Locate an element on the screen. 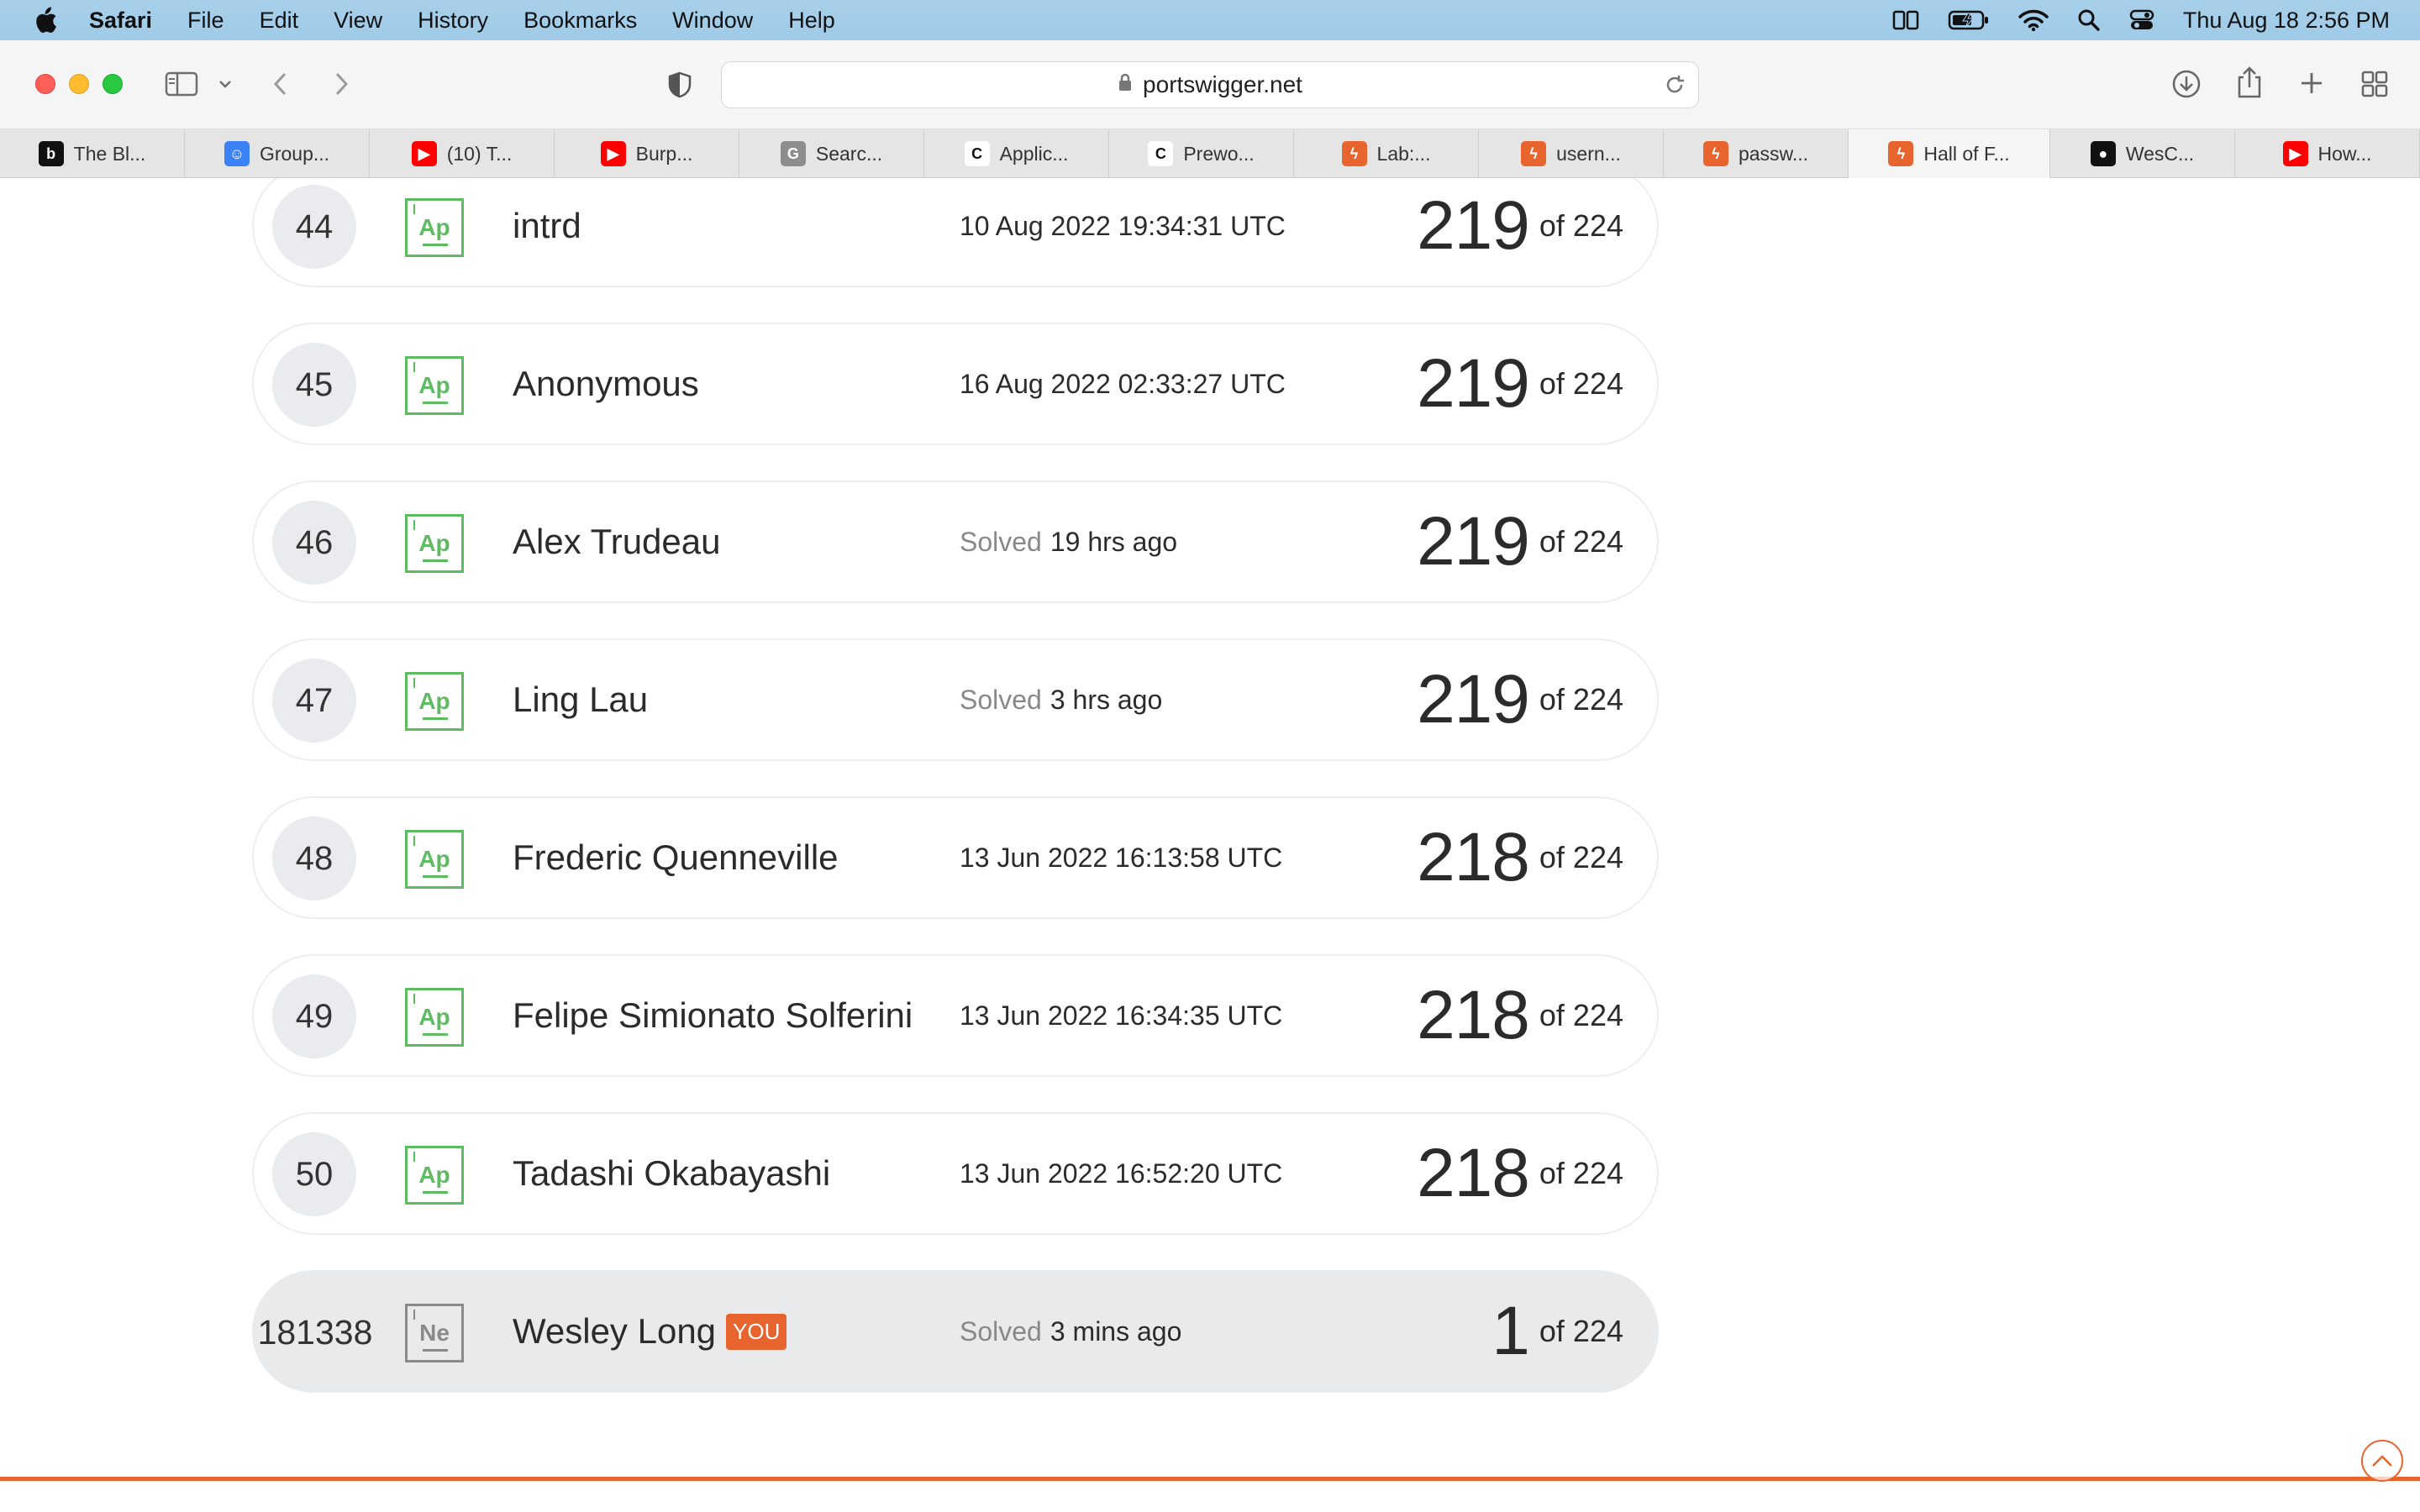 The height and width of the screenshot is (1512, 2420). footer-divider is located at coordinates (1210, 1479).